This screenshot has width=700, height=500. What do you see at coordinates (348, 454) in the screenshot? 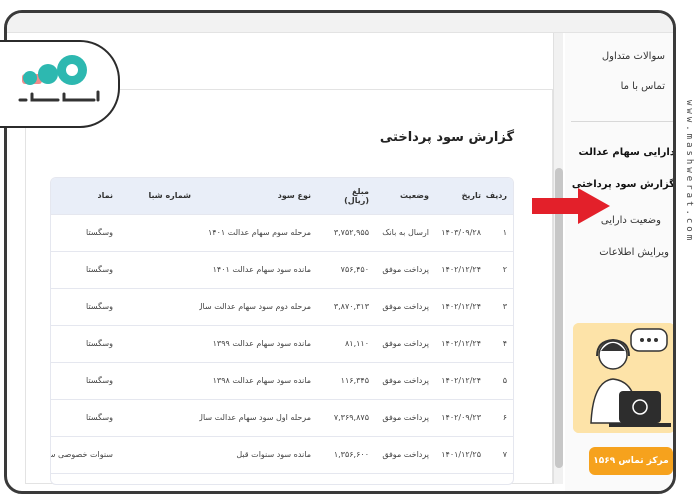
I see `table-cell: ۱,۳۵۶,۶۰۰` at bounding box center [348, 454].